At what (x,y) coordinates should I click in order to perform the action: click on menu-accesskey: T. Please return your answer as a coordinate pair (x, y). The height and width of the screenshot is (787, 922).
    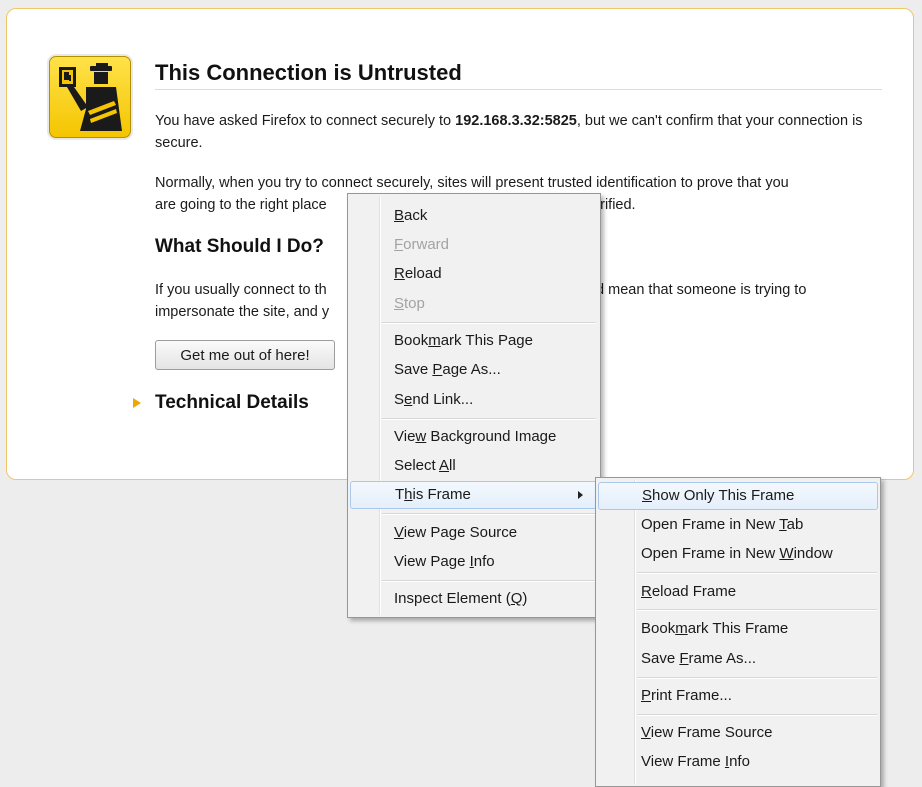
    Looking at the image, I should click on (783, 524).